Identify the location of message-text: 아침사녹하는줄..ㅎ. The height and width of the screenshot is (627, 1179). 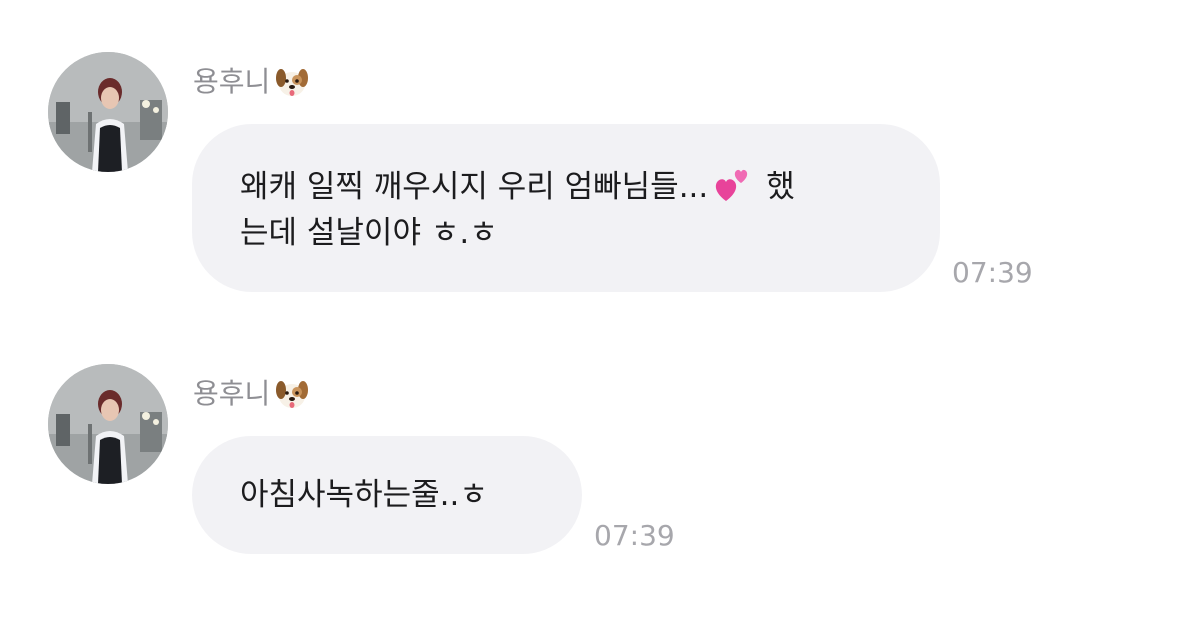
(364, 495).